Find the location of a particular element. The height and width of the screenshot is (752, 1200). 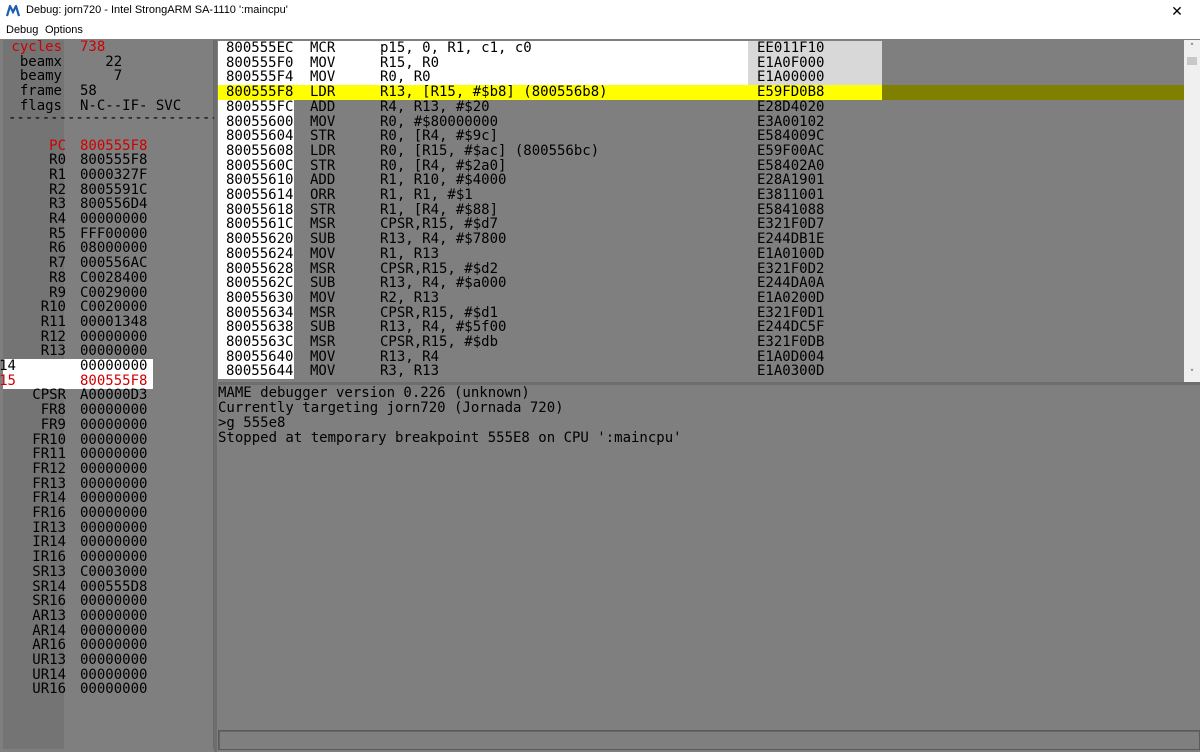

instruction-operands: R13, R4, #$a000 is located at coordinates (443, 283).